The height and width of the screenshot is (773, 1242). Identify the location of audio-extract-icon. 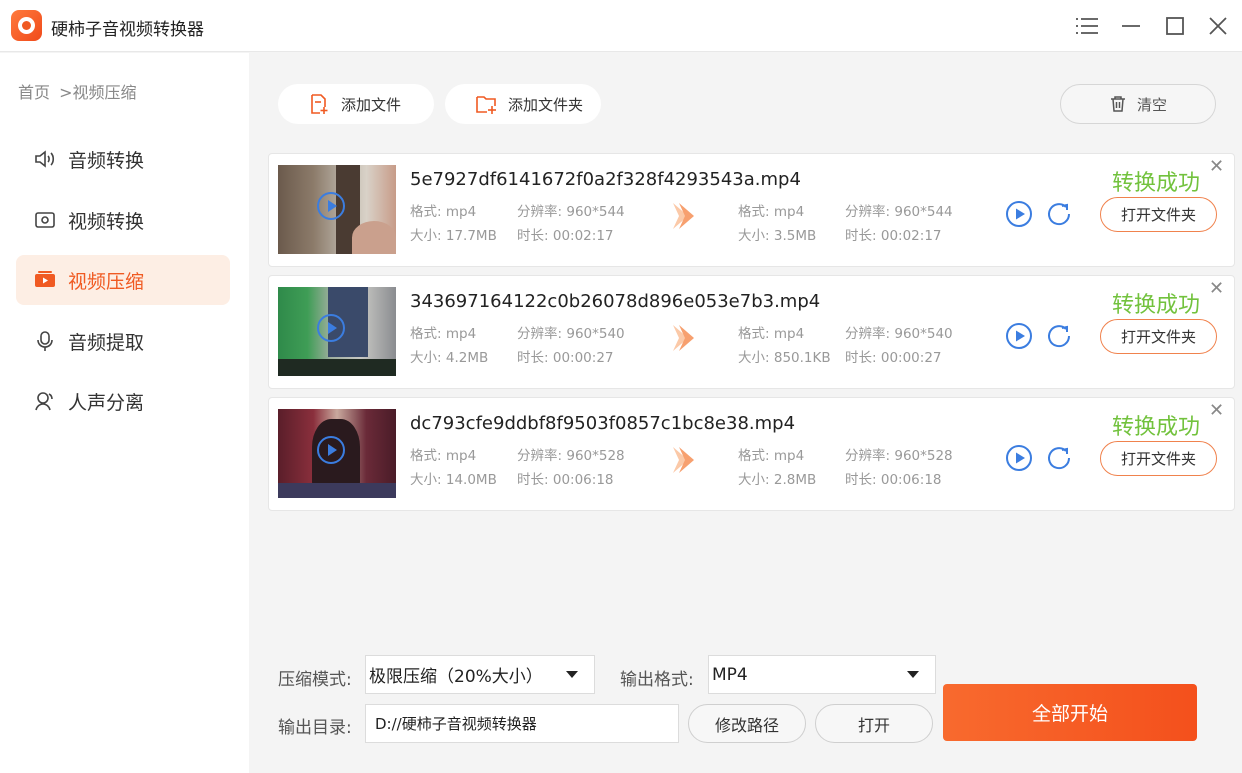
(45, 341).